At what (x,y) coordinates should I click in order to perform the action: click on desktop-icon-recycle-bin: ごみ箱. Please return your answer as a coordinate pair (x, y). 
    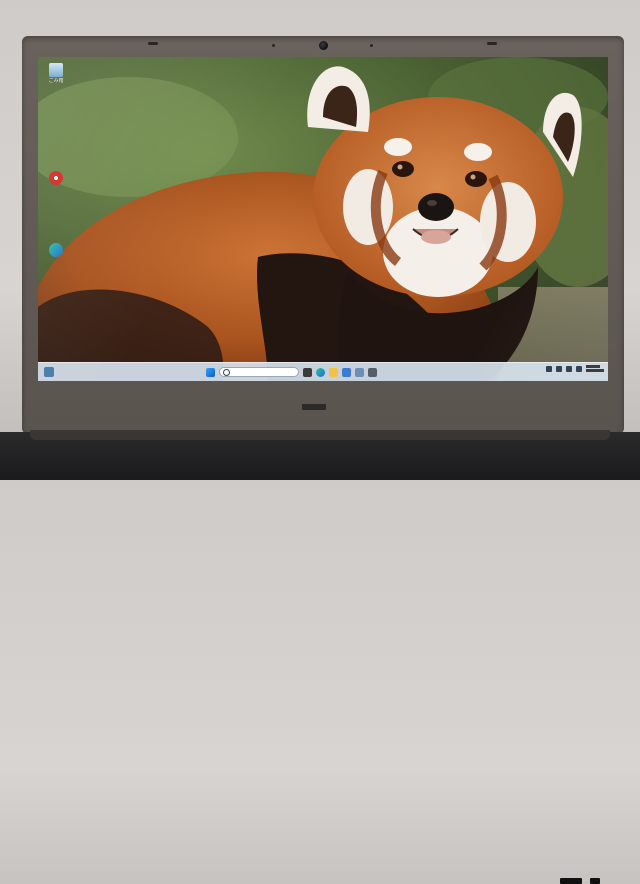
    Looking at the image, I should click on (56, 73).